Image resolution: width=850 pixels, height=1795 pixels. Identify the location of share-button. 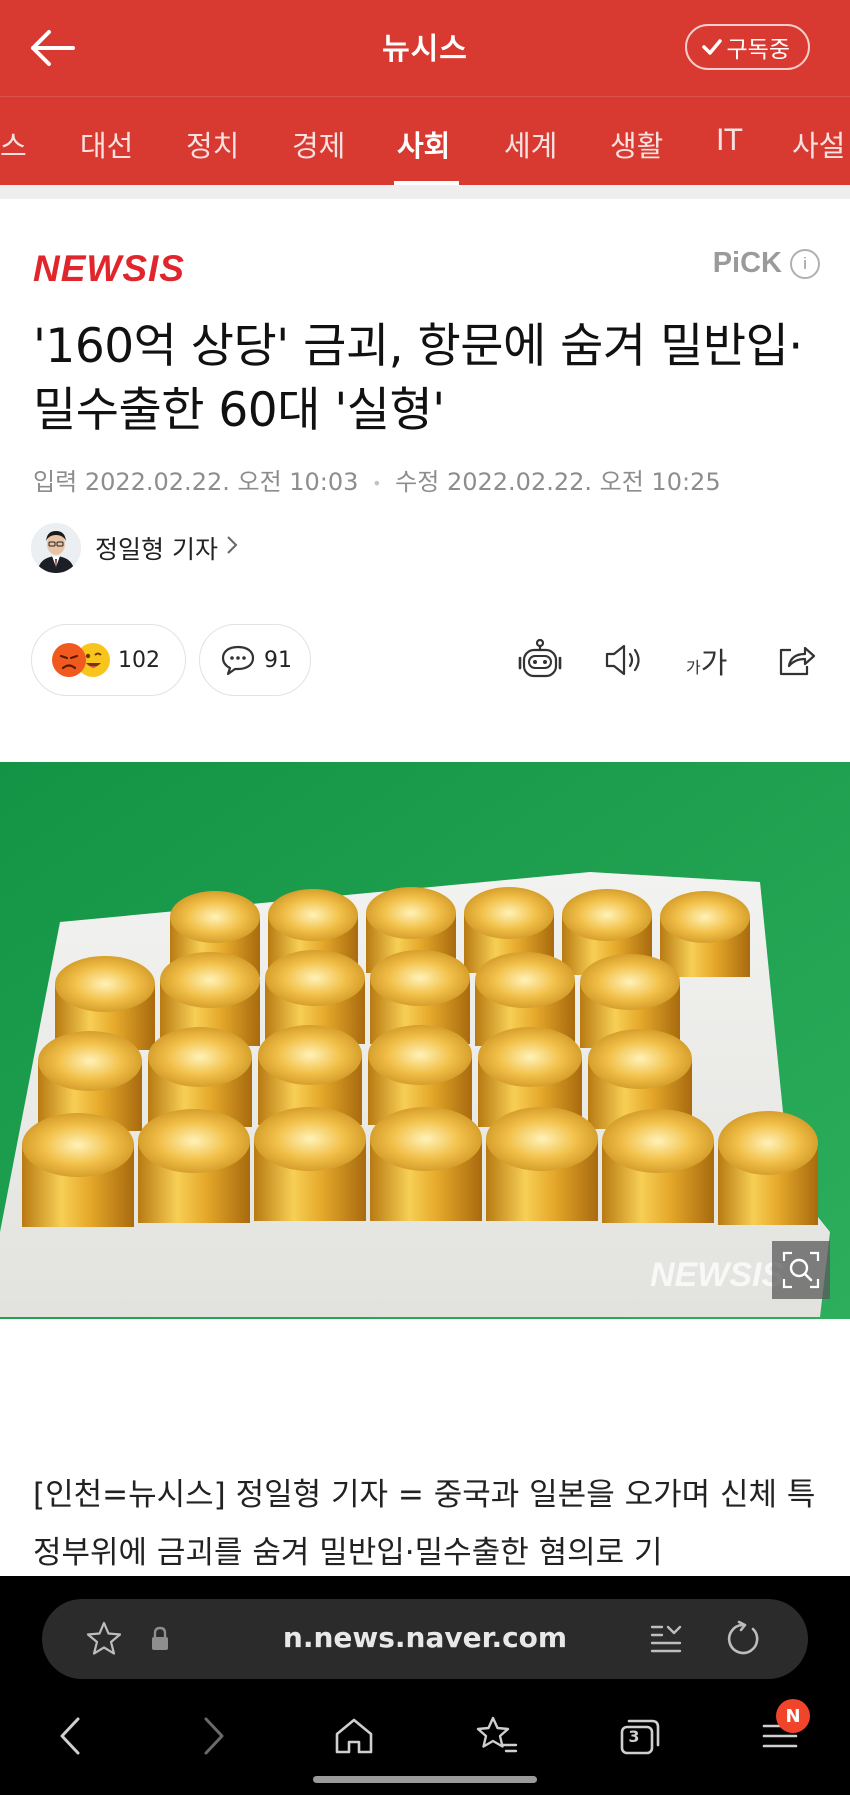
(796, 660).